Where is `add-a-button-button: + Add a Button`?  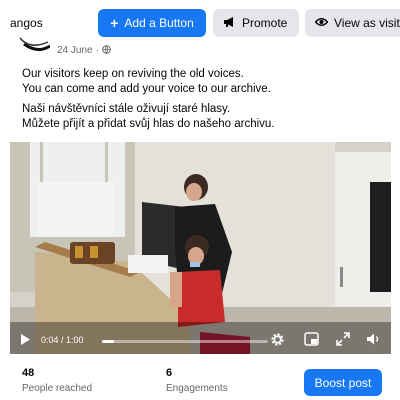 add-a-button-button: + Add a Button is located at coordinates (152, 23).